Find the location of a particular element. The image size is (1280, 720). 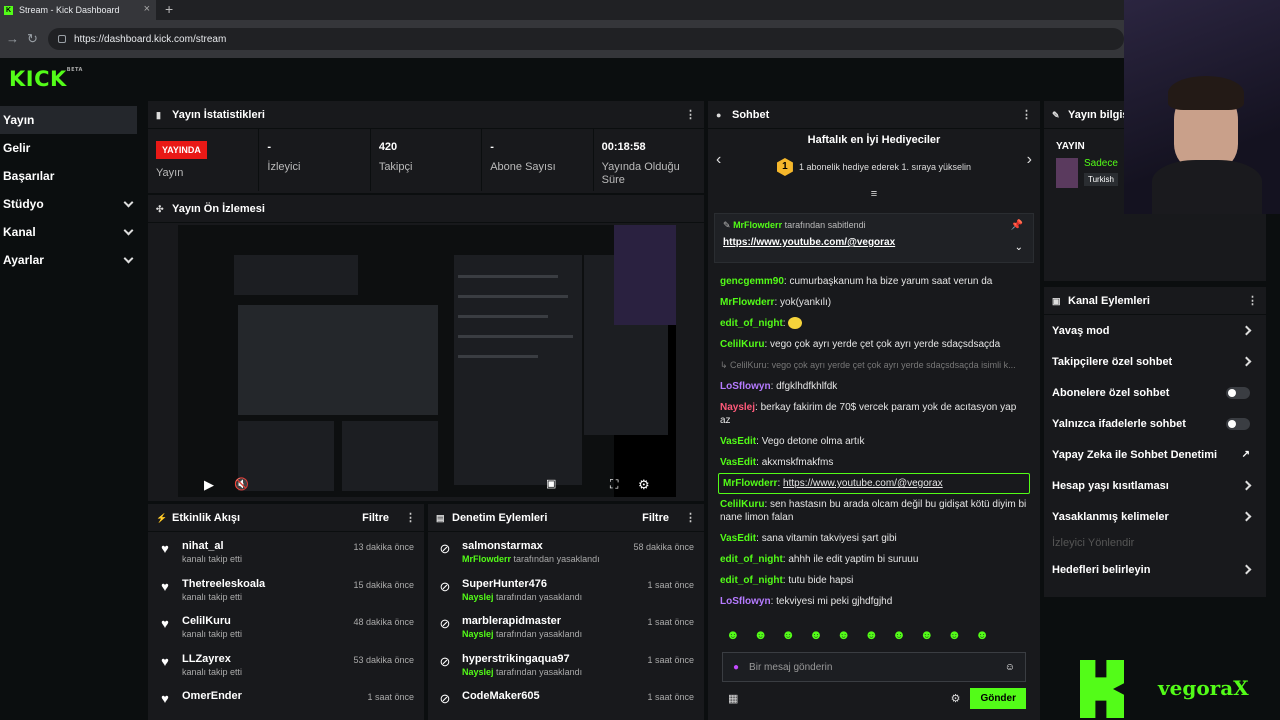

slow-mode-row: Yavaş mod is located at coordinates (1155, 330).